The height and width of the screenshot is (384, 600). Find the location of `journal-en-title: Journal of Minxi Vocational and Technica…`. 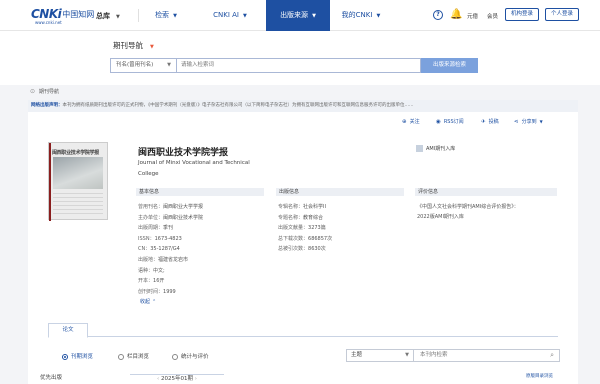

journal-en-title: Journal of Minxi Vocational and Technica… is located at coordinates (194, 168).